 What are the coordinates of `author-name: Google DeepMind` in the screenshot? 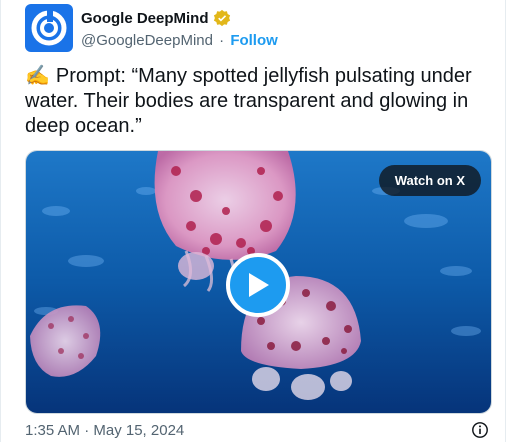 It's located at (145, 18).